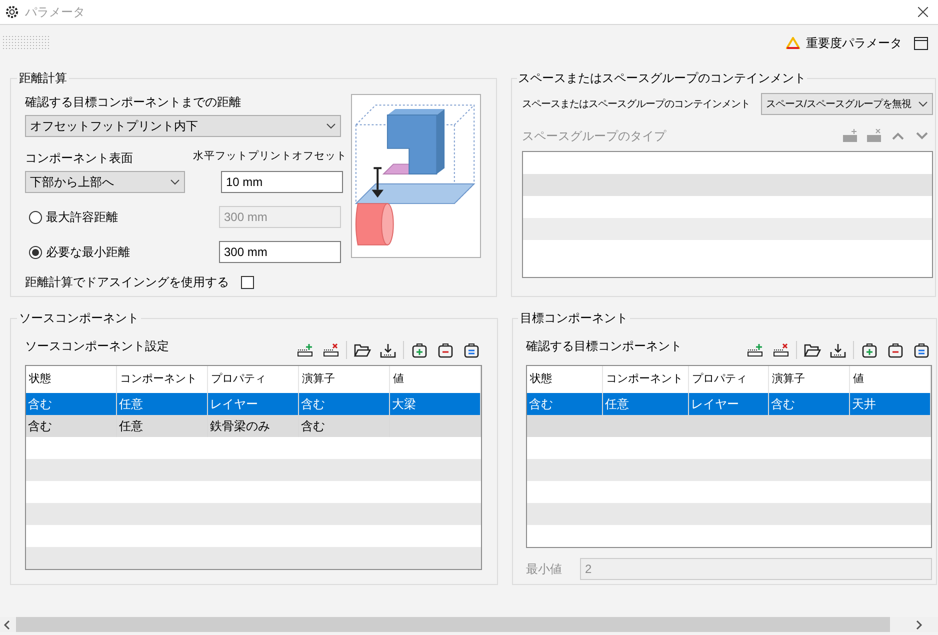 The width and height of the screenshot is (938, 635). Describe the element at coordinates (79, 318) in the screenshot. I see `section-title: ソースコンポーネント` at that location.